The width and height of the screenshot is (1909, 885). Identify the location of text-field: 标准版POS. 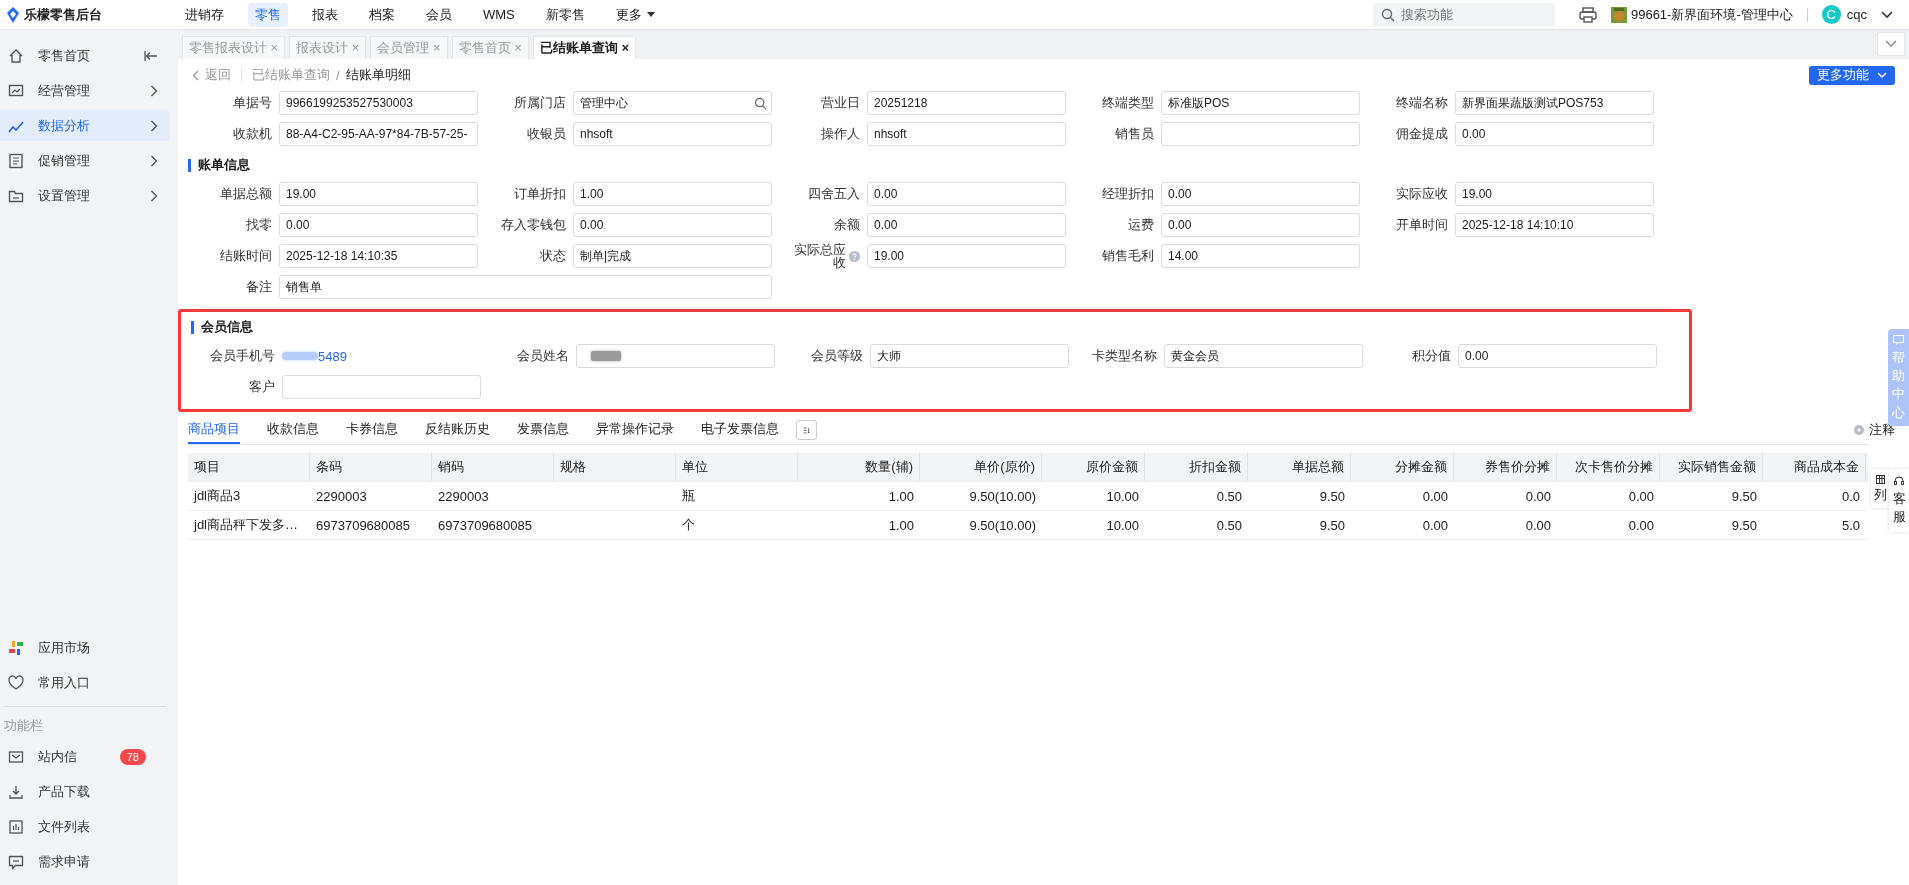
(1260, 103).